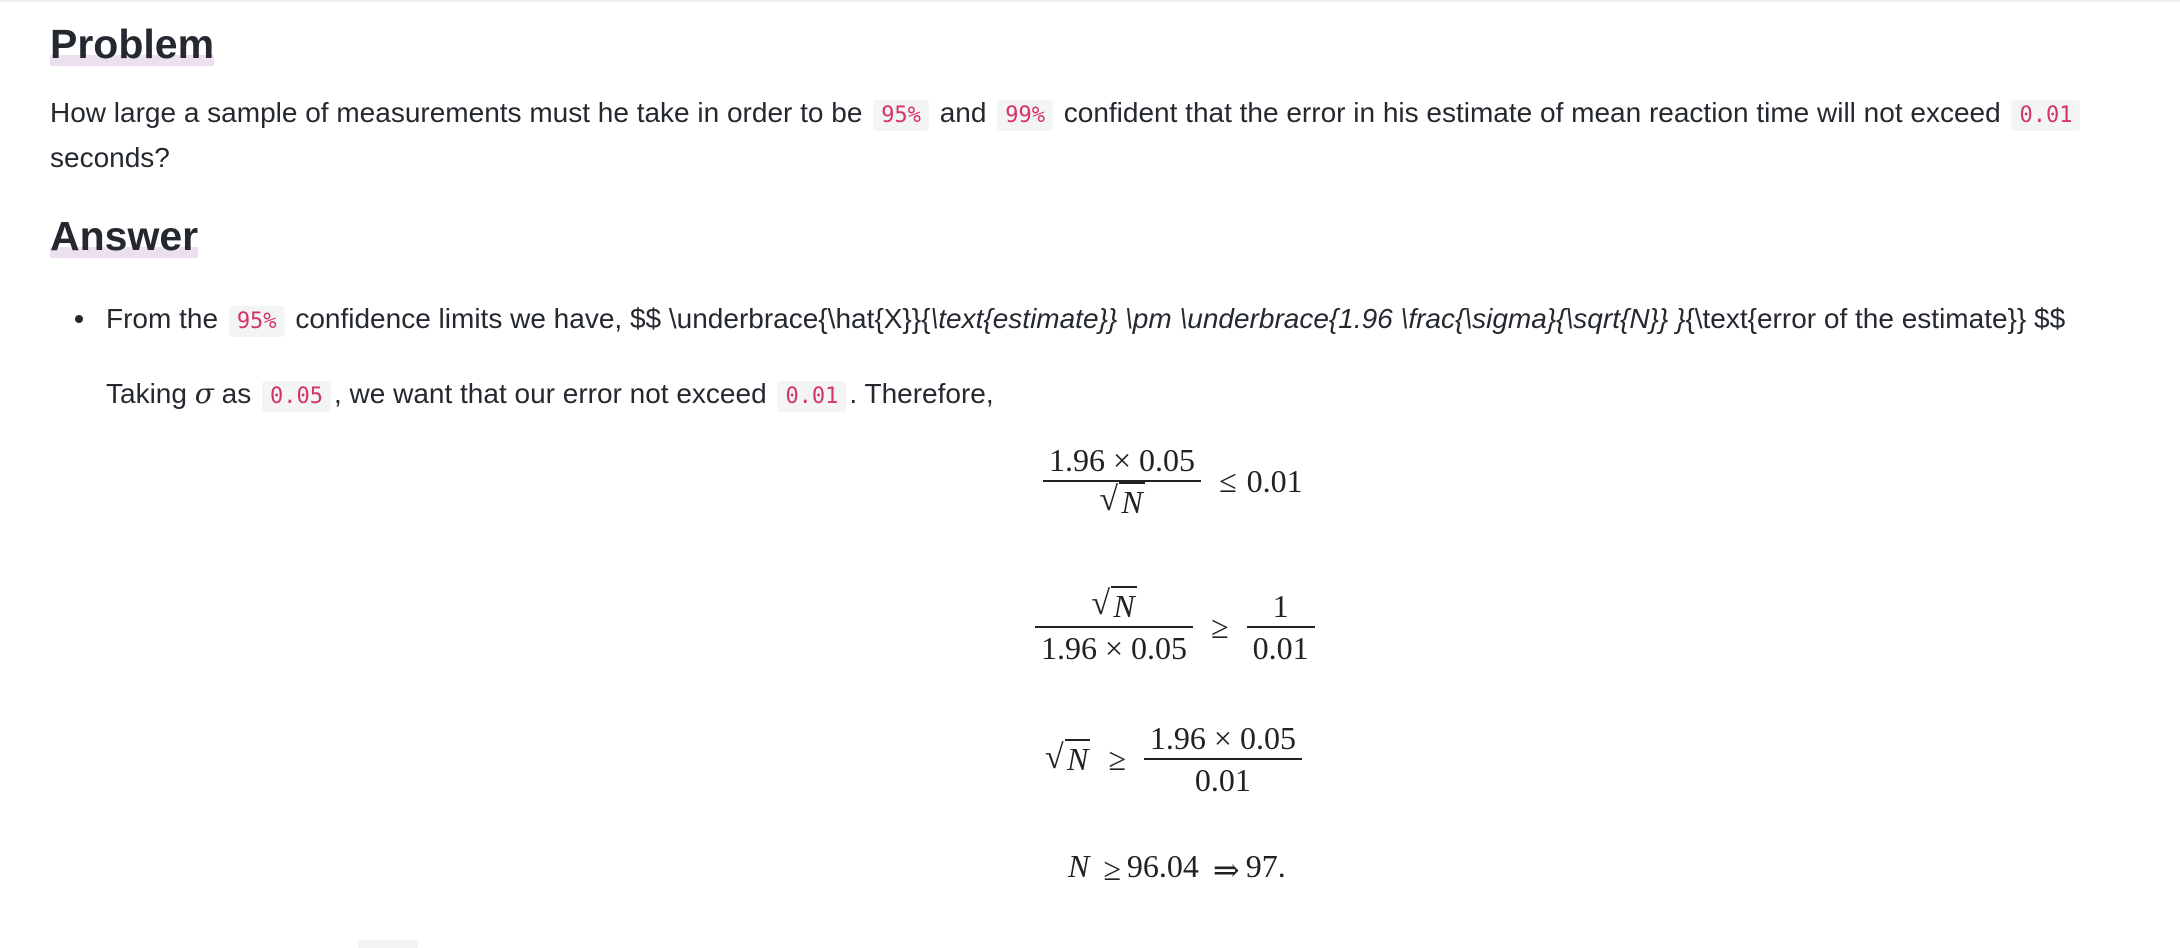 The height and width of the screenshot is (948, 2180). Describe the element at coordinates (124, 236) in the screenshot. I see `answer-heading: Answer` at that location.